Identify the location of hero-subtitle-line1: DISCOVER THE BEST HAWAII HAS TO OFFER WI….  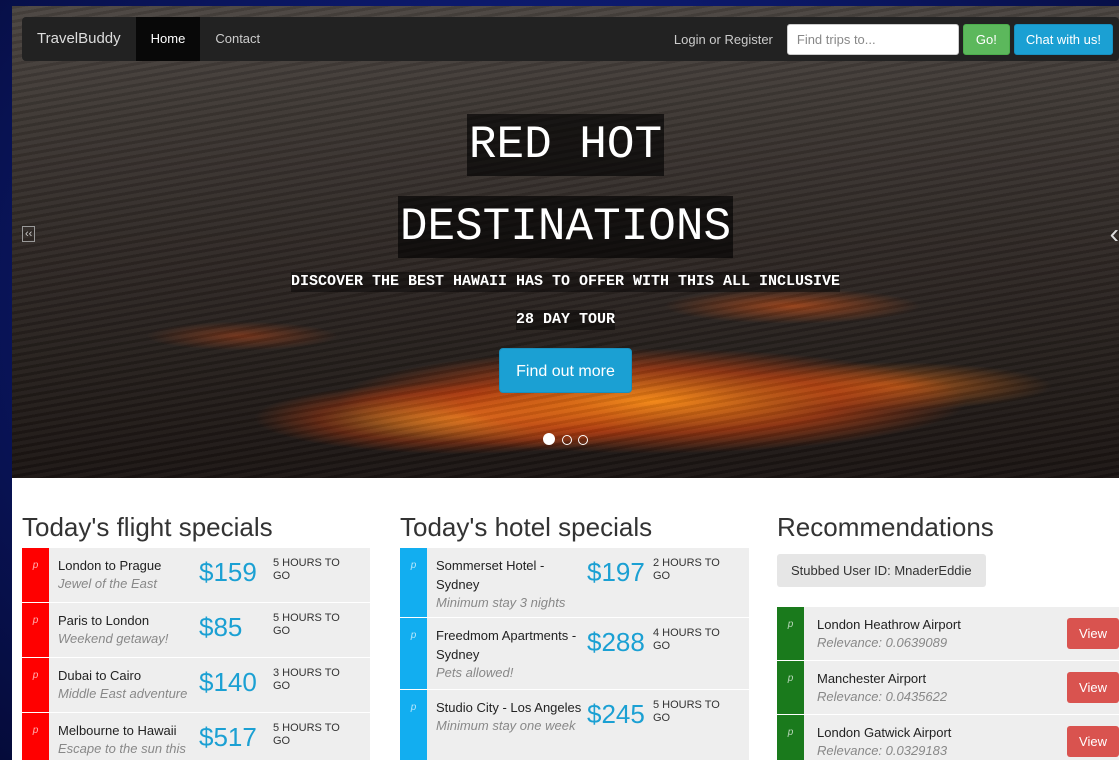
(565, 282).